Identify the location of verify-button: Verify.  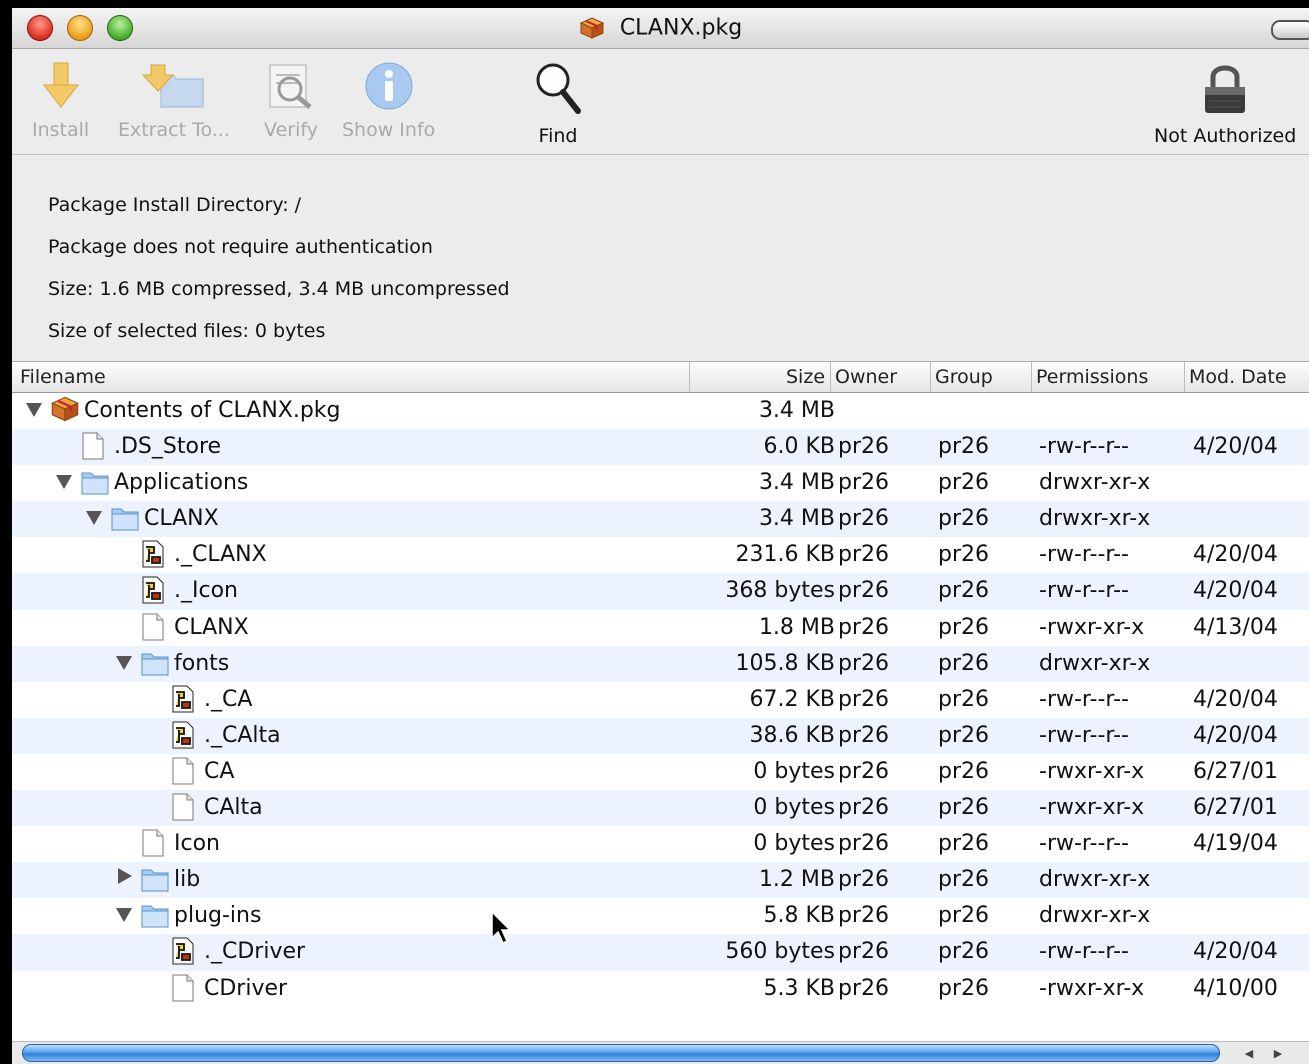
(291, 101).